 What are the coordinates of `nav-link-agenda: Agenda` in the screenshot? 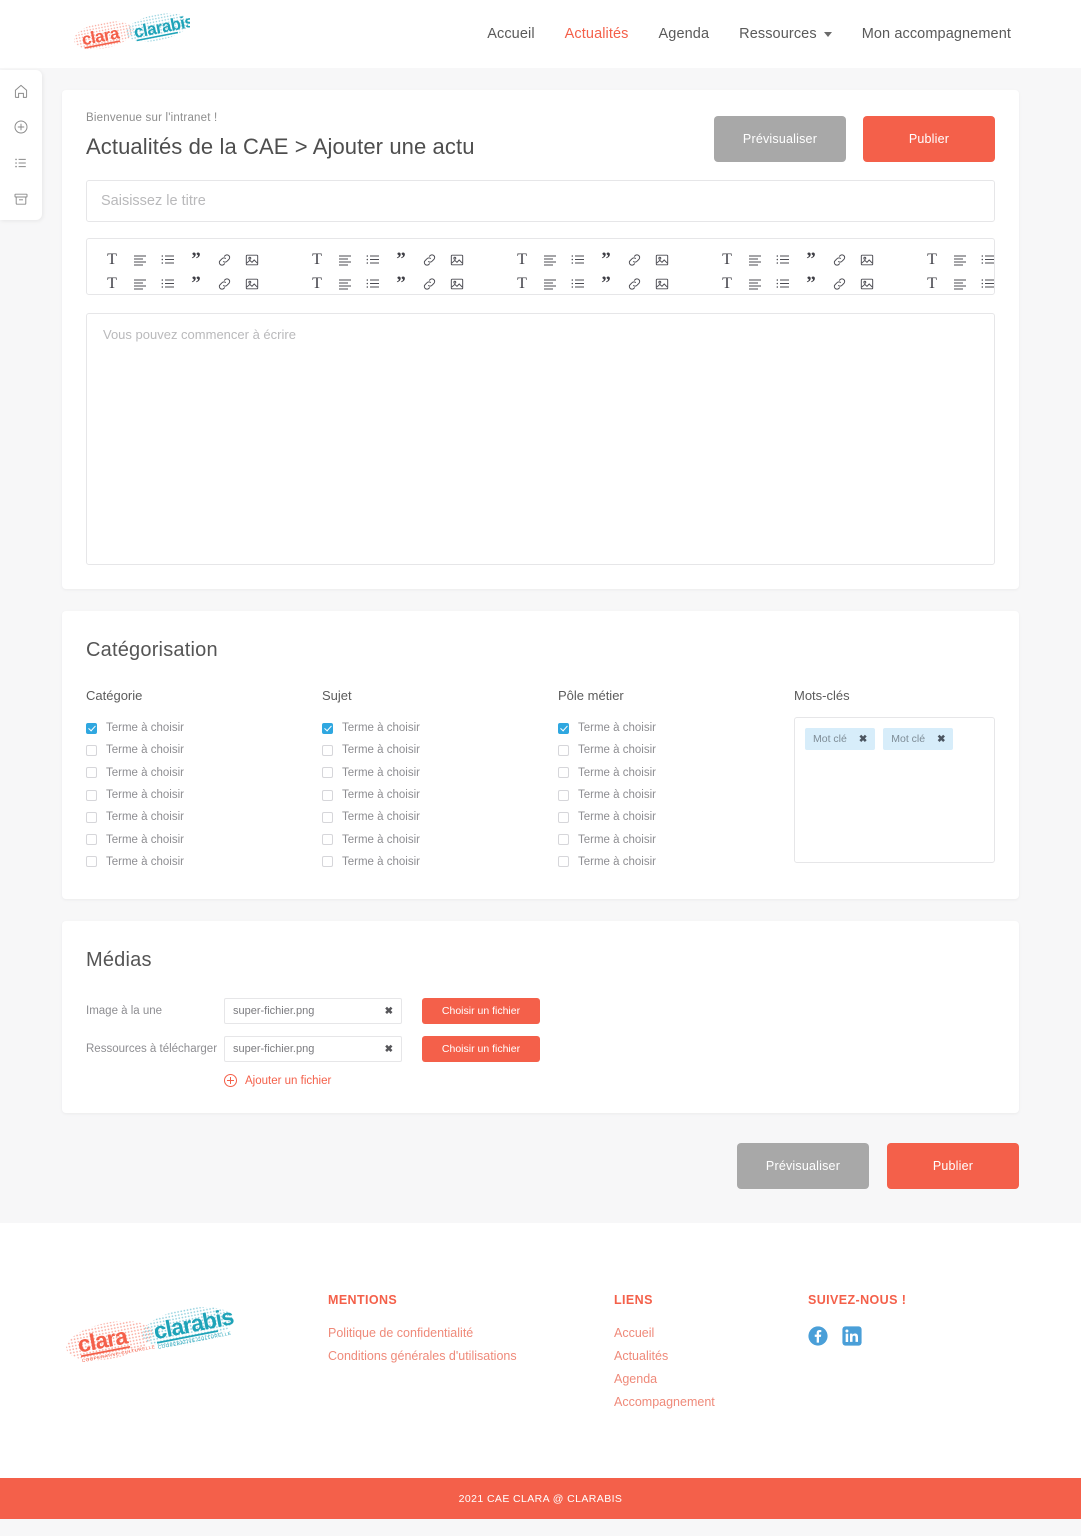 It's located at (684, 34).